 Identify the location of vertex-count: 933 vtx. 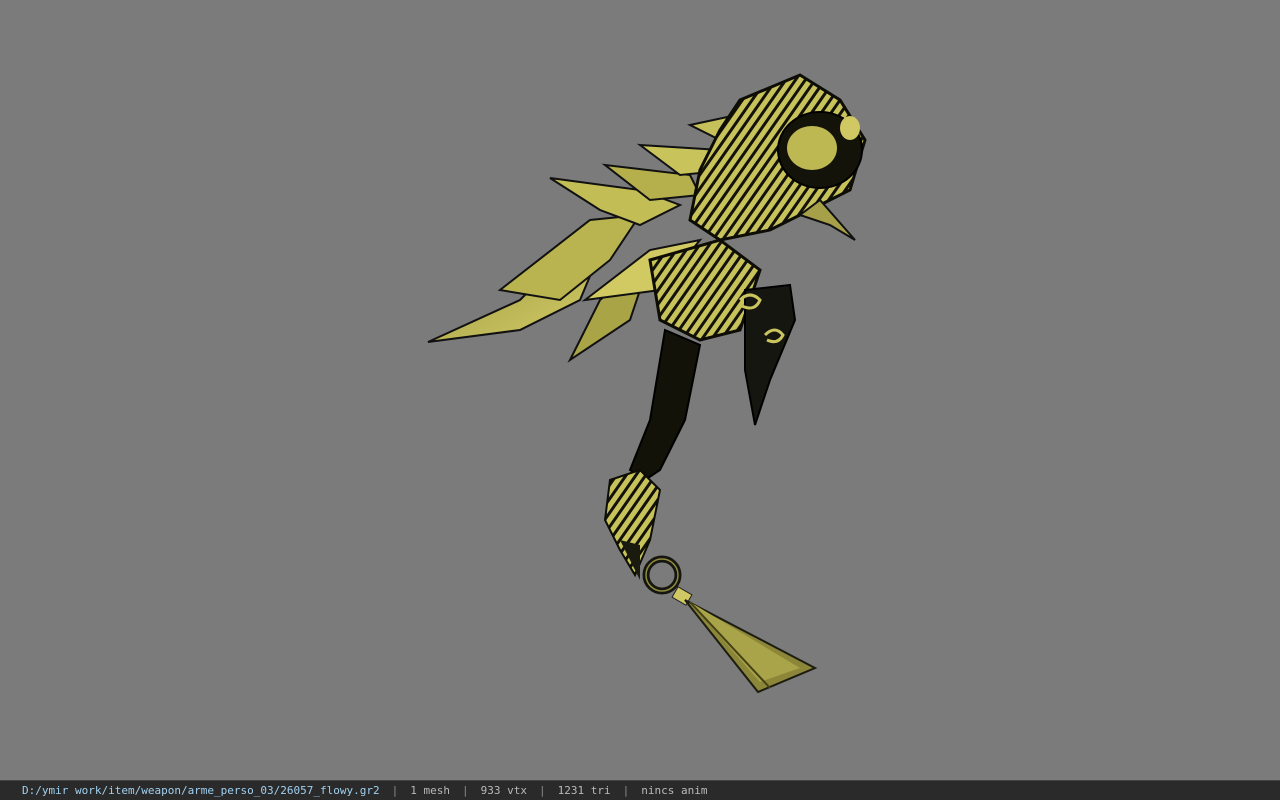
(503, 790).